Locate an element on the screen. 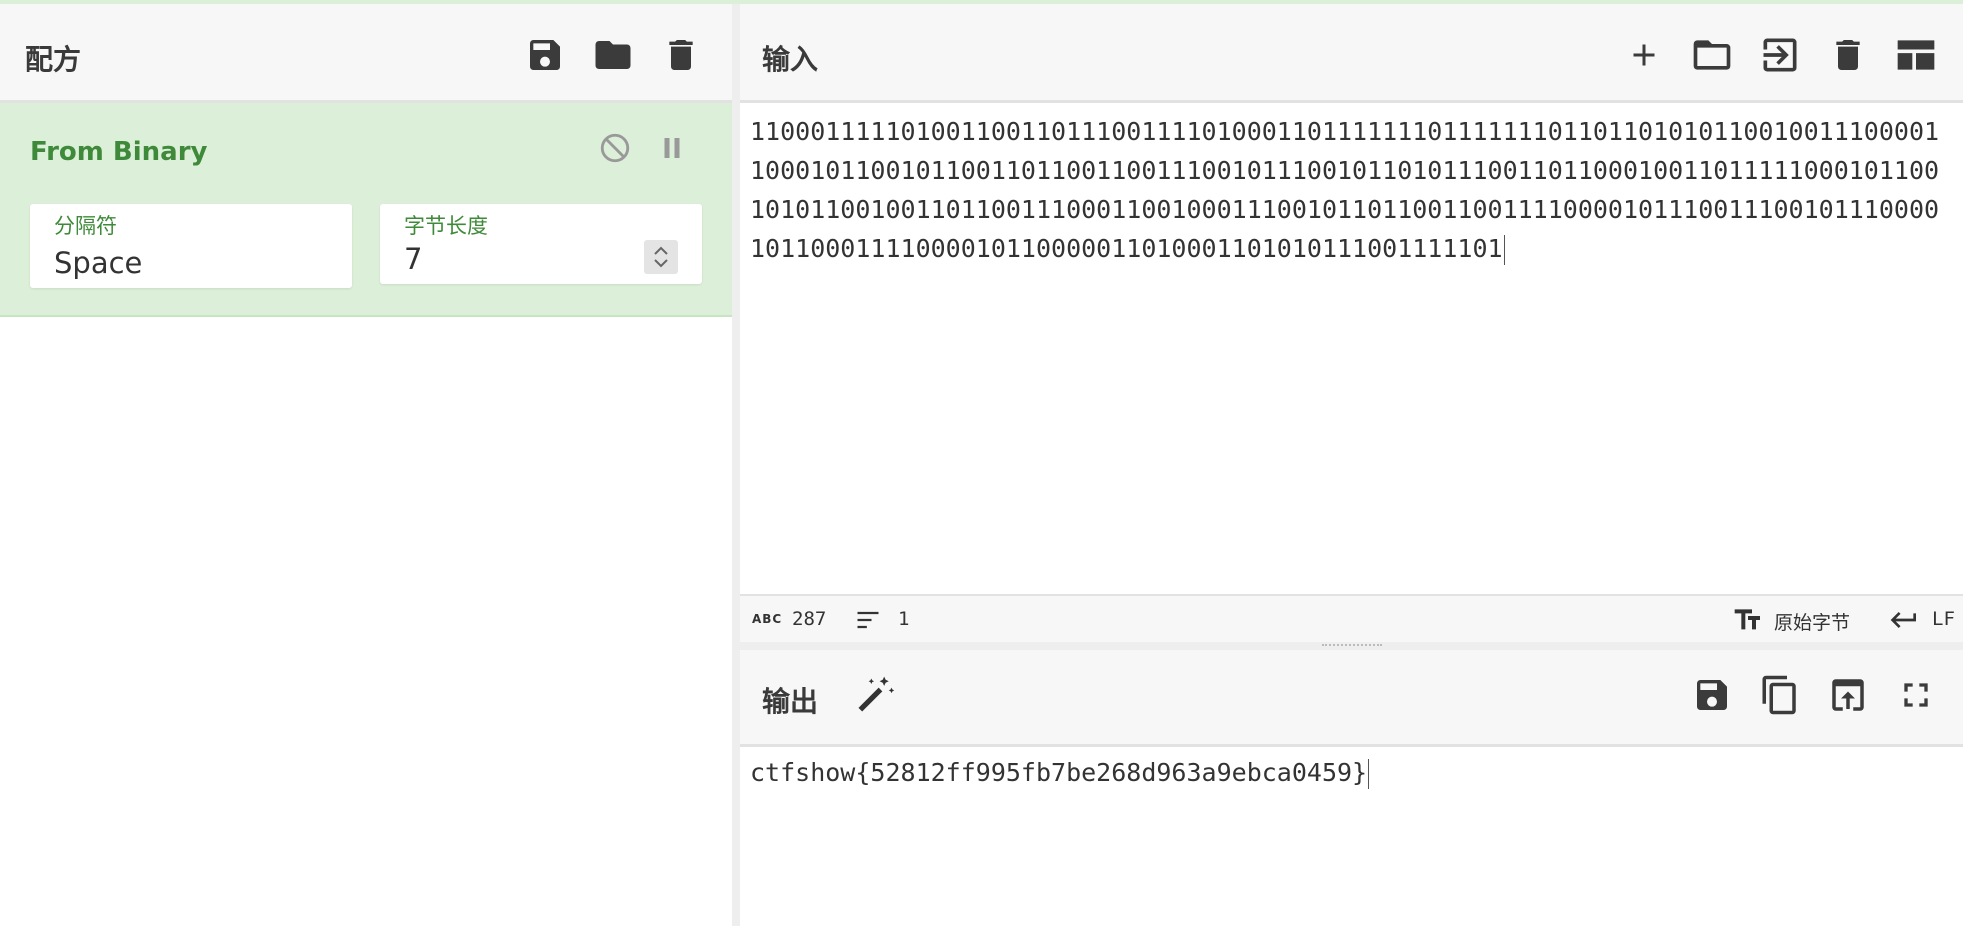 Image resolution: width=1963 pixels, height=926 pixels. open-folder-button is located at coordinates (1780, 55).